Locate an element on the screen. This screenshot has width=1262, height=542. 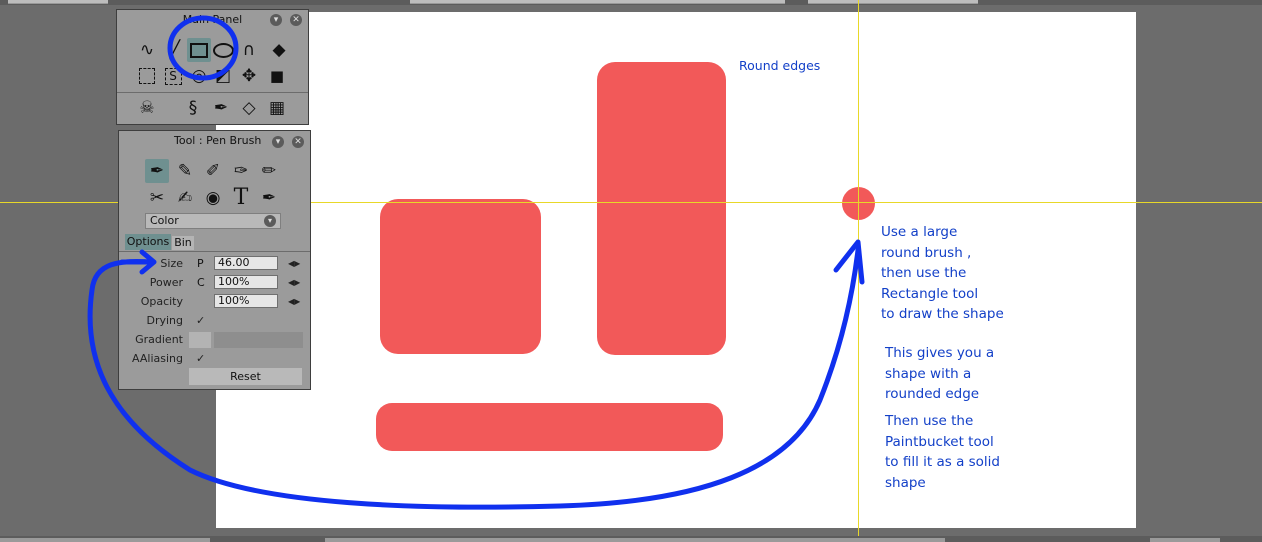
circle-target-icon: ◎ is located at coordinates (199, 76).